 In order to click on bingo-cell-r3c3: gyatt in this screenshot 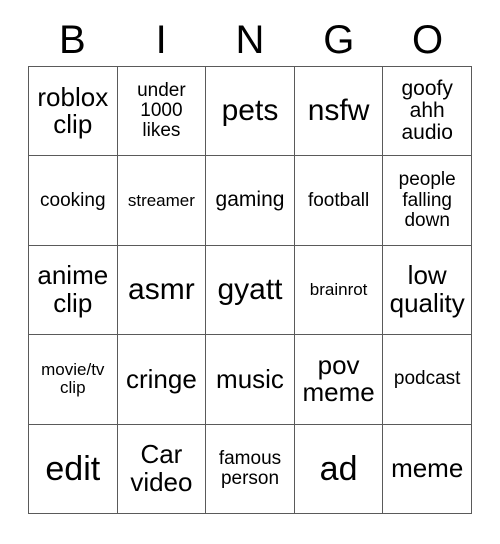, I will do `click(250, 290)`.